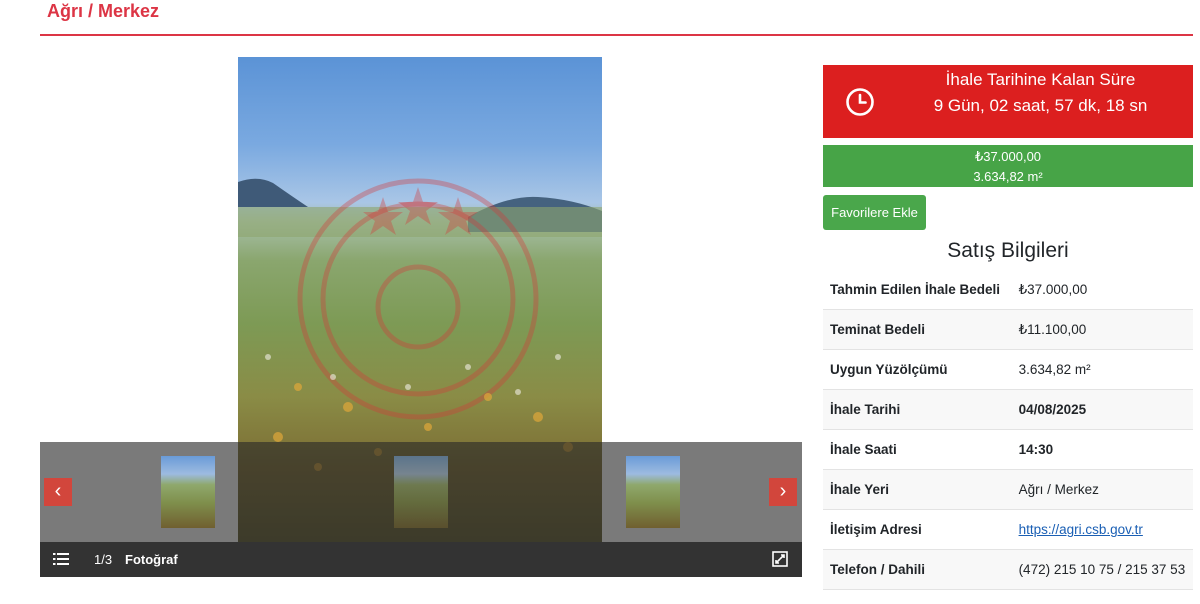 This screenshot has height=604, width=1200. Describe the element at coordinates (783, 492) in the screenshot. I see `next-photo-button: ›` at that location.